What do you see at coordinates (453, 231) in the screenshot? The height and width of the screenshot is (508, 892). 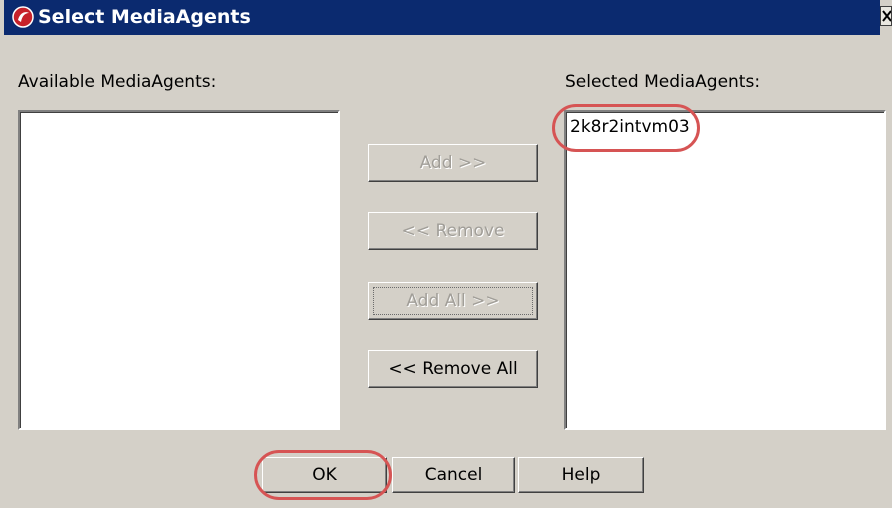 I see `remove-button: << Remove` at bounding box center [453, 231].